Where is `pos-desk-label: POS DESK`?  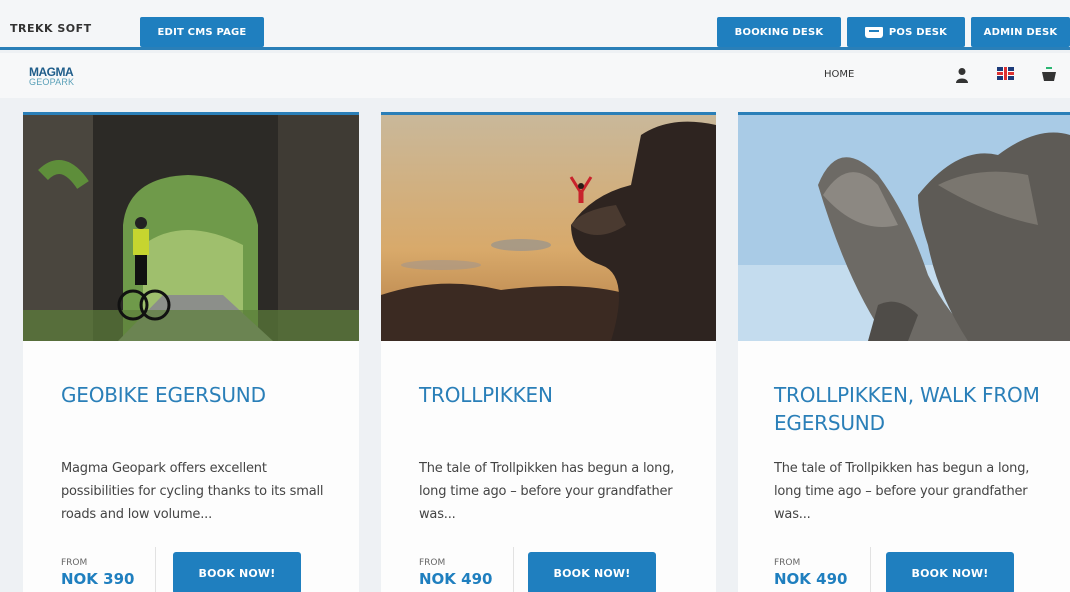 pos-desk-label: POS DESK is located at coordinates (918, 32).